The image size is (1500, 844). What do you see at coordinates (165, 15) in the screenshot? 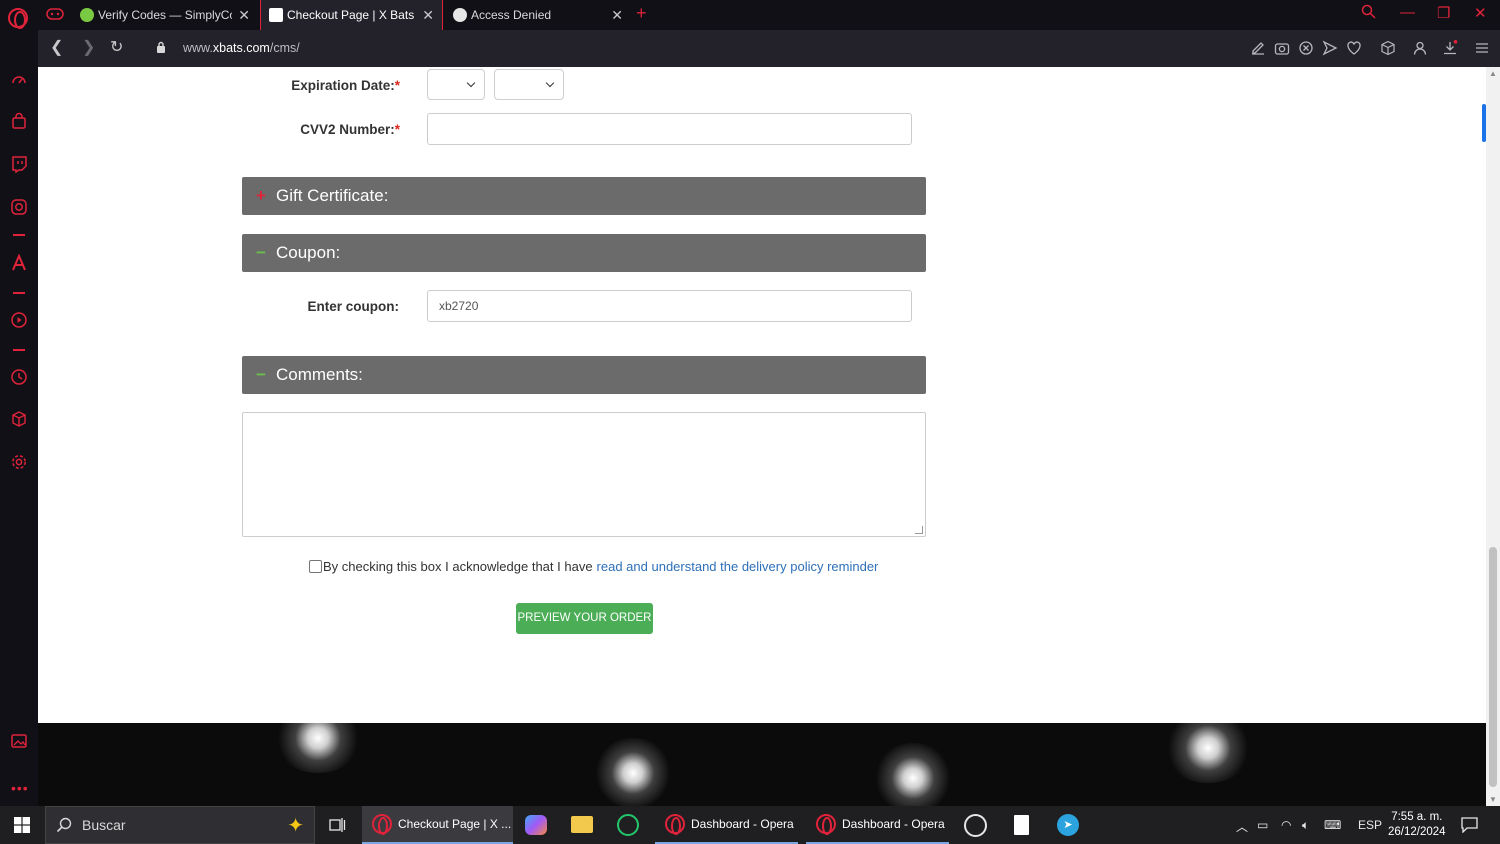
I see `tab-verify-codes: Verify Codes — SimplyCodes ✕` at bounding box center [165, 15].